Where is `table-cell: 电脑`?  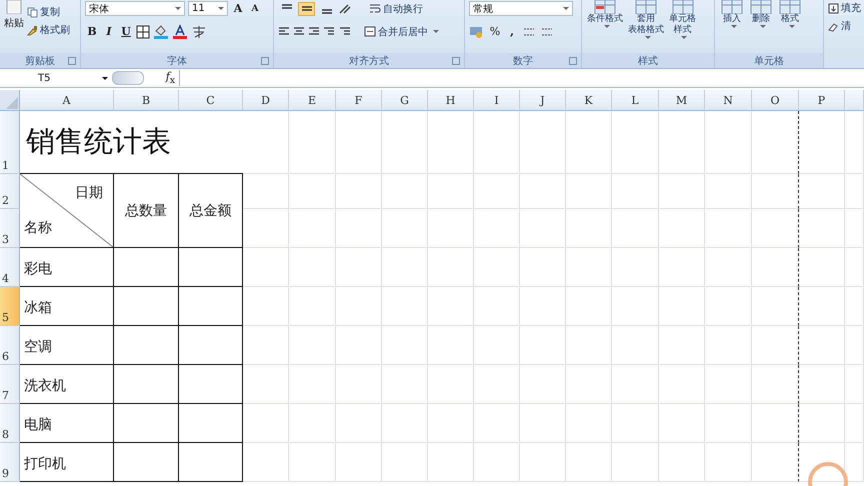
table-cell: 电脑 is located at coordinates (67, 423).